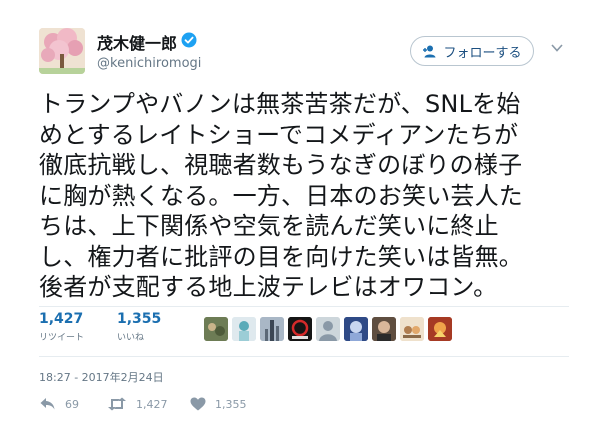 The height and width of the screenshot is (432, 600). Describe the element at coordinates (281, 256) in the screenshot. I see `tweet-text-line: し、権力者に批評の目を向けた笑いは皆無。` at that location.